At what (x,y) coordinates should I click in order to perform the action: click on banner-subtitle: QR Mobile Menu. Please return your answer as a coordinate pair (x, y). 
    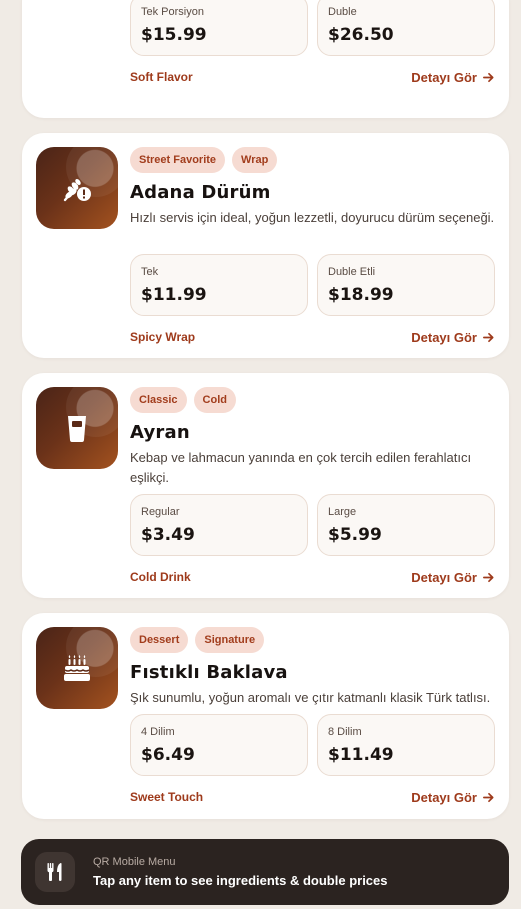
    Looking at the image, I should click on (134, 862).